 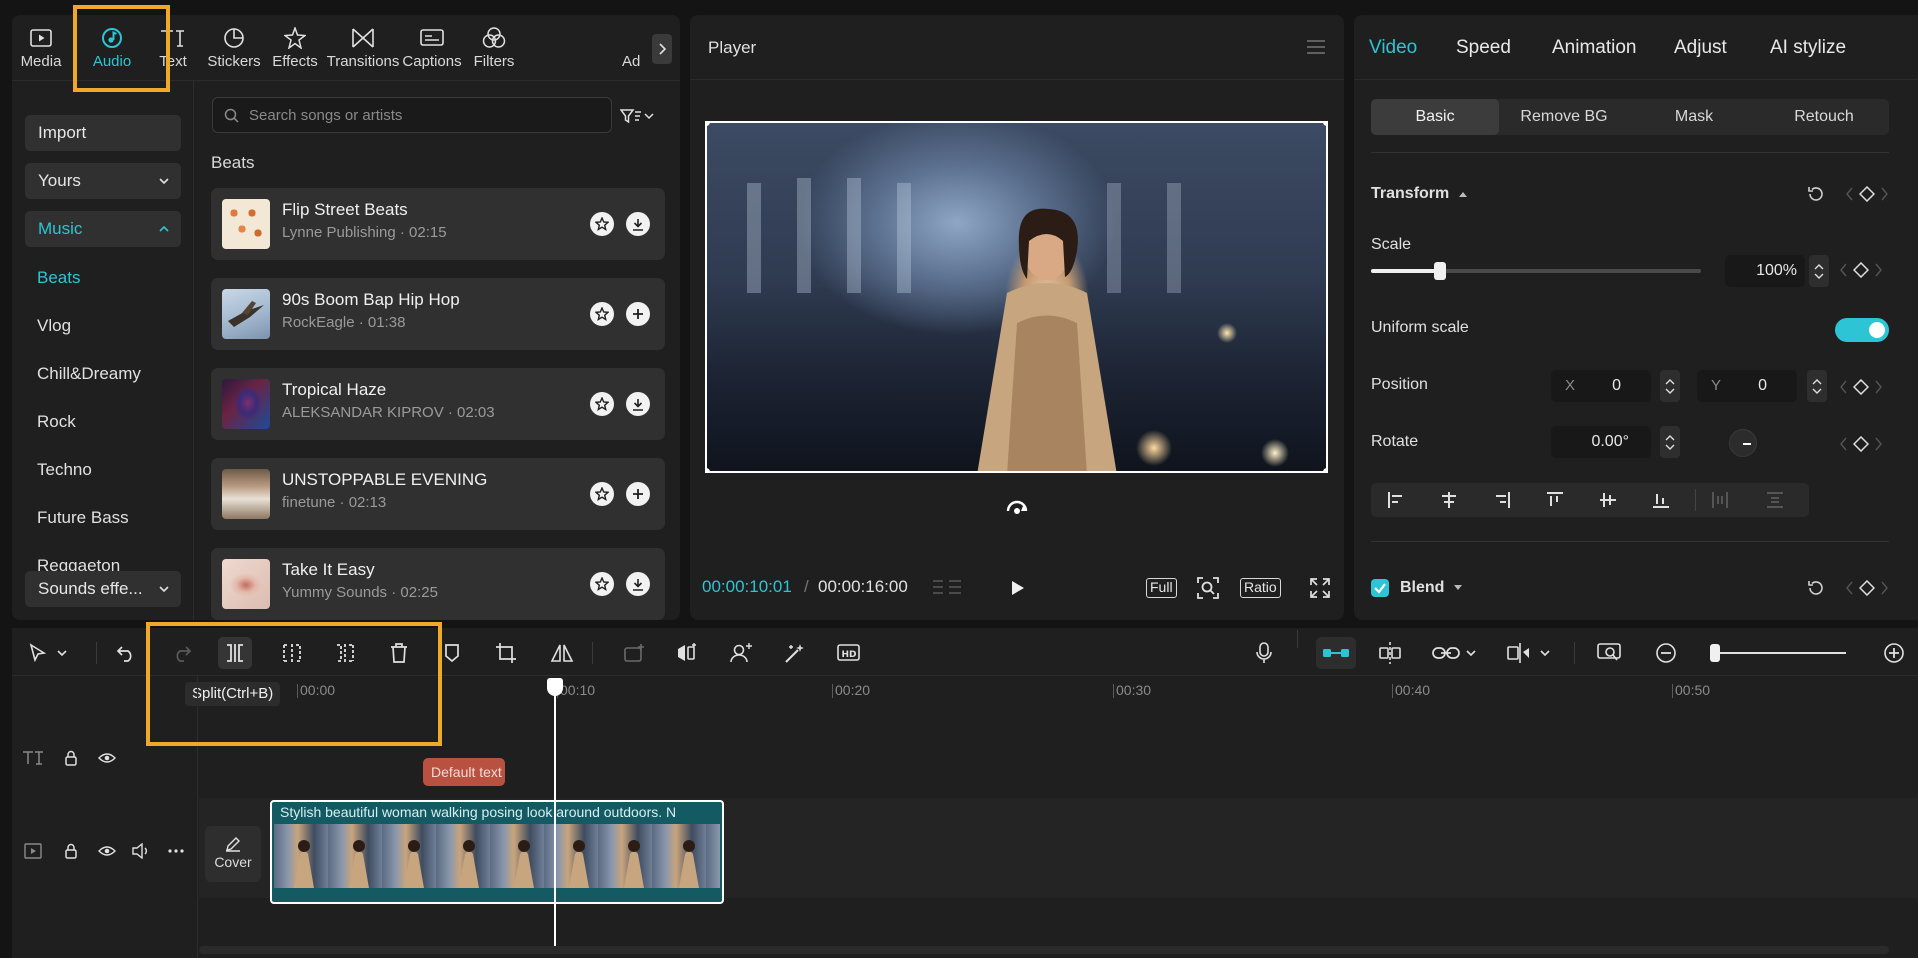 What do you see at coordinates (741, 653) in the screenshot?
I see `ai-avatar-button` at bounding box center [741, 653].